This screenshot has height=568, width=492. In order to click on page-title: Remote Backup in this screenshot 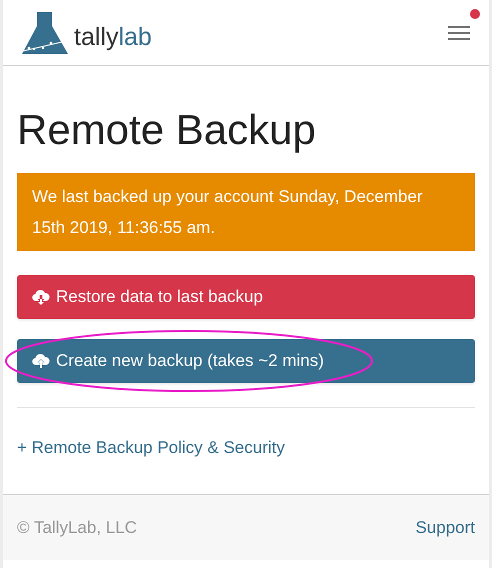, I will do `click(167, 130)`.